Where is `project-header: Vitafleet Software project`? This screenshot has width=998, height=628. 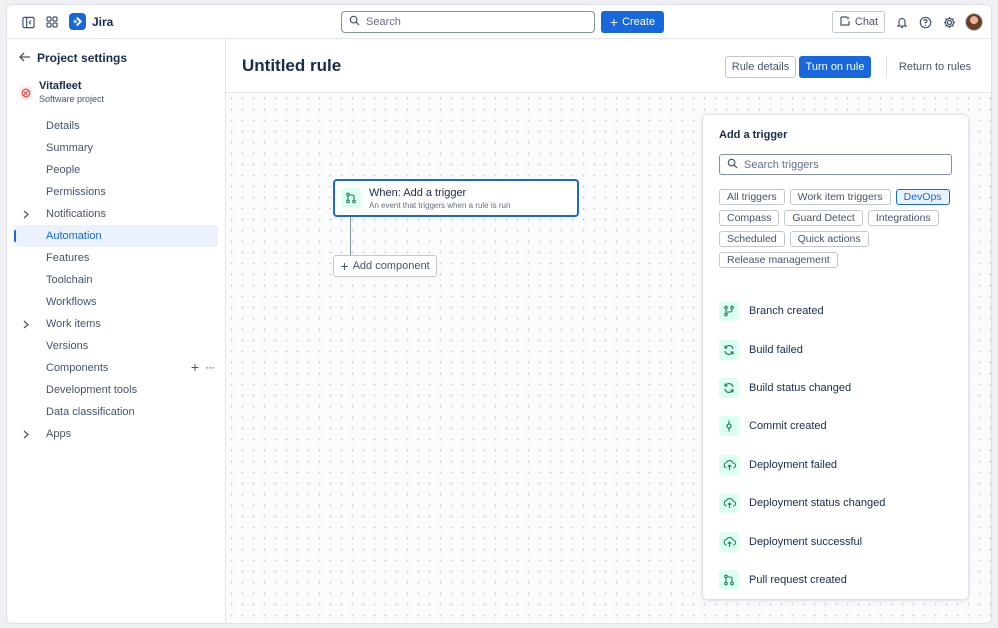 project-header: Vitafleet Software project is located at coordinates (61, 92).